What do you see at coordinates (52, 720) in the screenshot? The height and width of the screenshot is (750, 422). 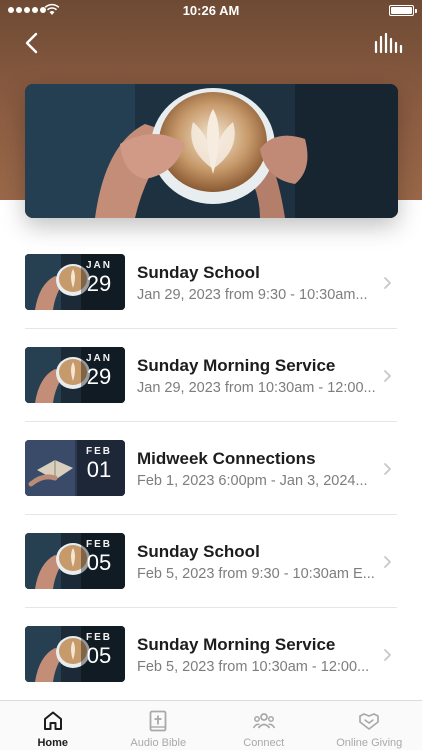 I see `home-icon` at bounding box center [52, 720].